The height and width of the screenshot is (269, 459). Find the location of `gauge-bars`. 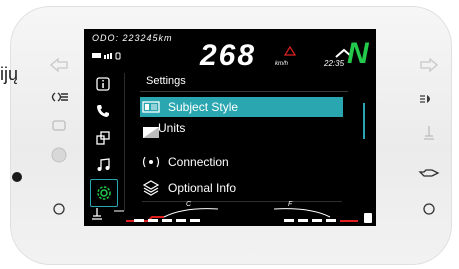

gauge-bars is located at coordinates (243, 215).